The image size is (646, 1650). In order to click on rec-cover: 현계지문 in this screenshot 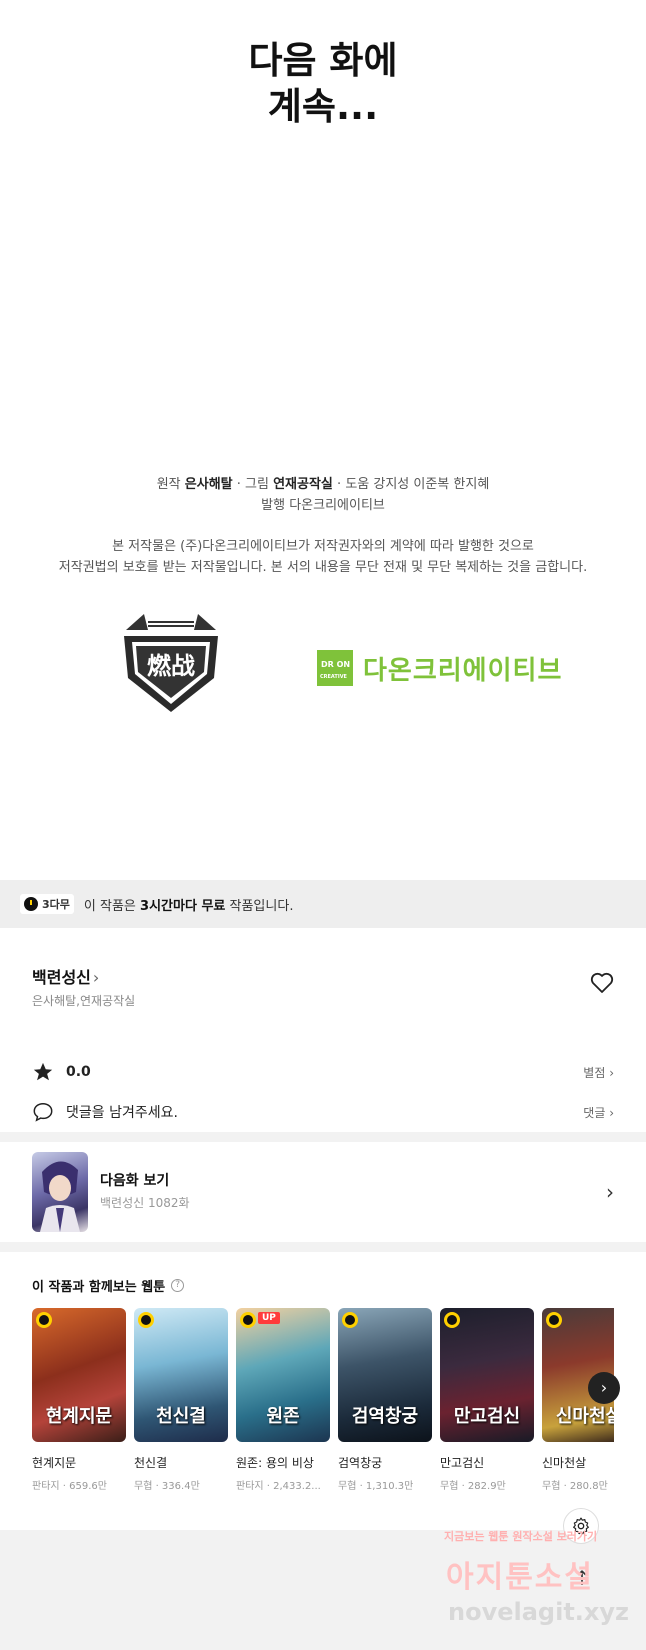, I will do `click(79, 1375)`.